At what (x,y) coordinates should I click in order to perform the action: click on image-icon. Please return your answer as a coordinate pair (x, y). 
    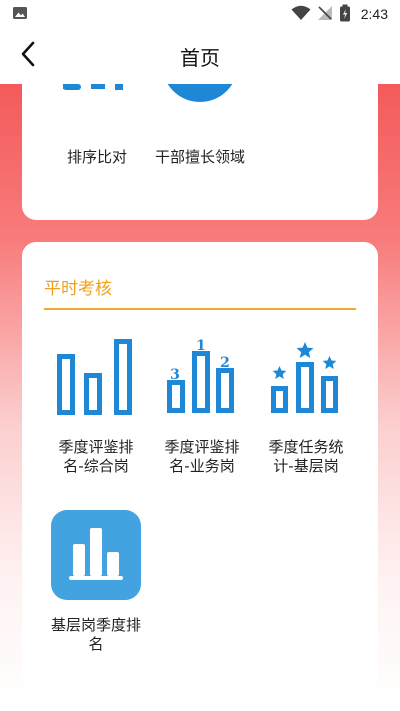
    Looking at the image, I should click on (20, 14).